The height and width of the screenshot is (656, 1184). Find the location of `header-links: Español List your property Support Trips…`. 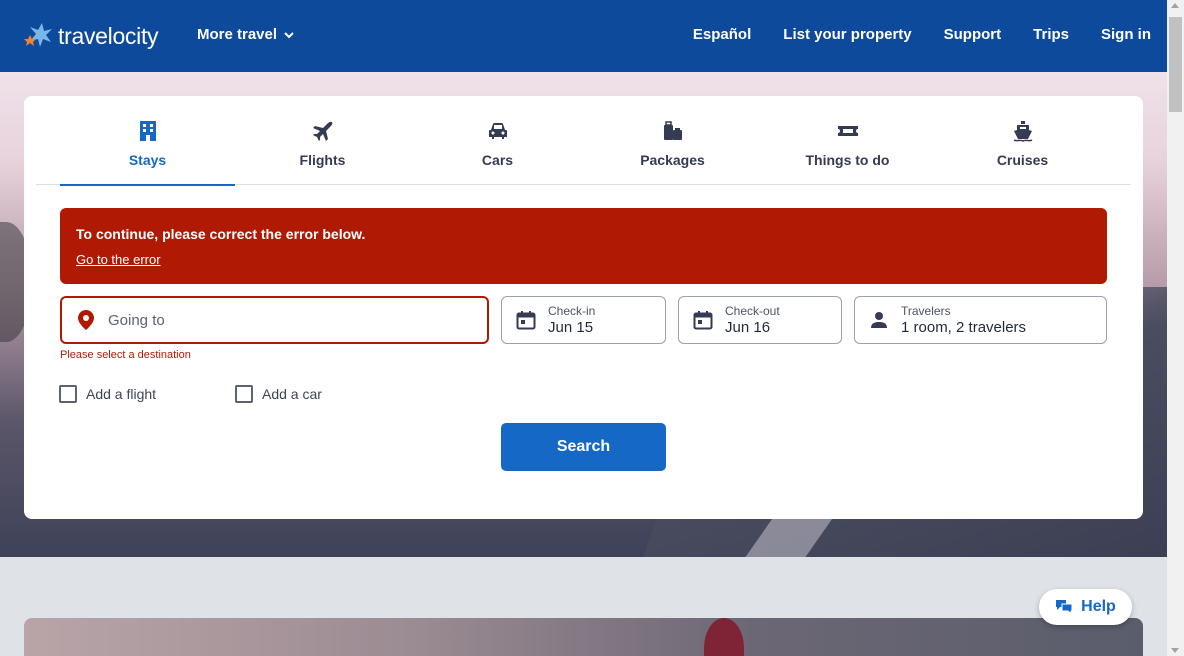

header-links: Español List your property Support Trips… is located at coordinates (922, 34).